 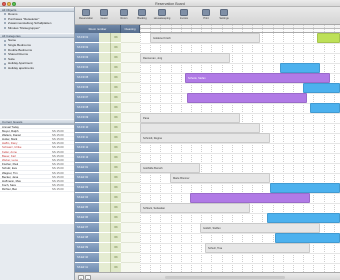 I want to click on room-number-header: Room number, so click(x=98, y=29).